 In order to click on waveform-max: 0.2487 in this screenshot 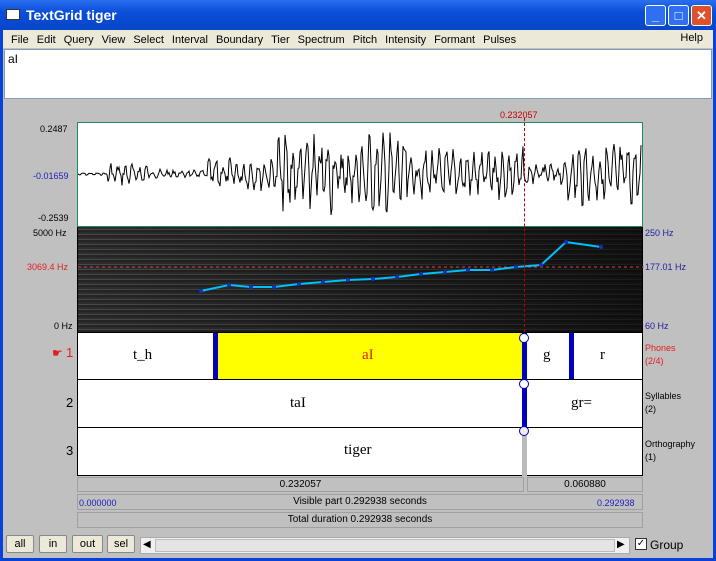, I will do `click(54, 129)`.